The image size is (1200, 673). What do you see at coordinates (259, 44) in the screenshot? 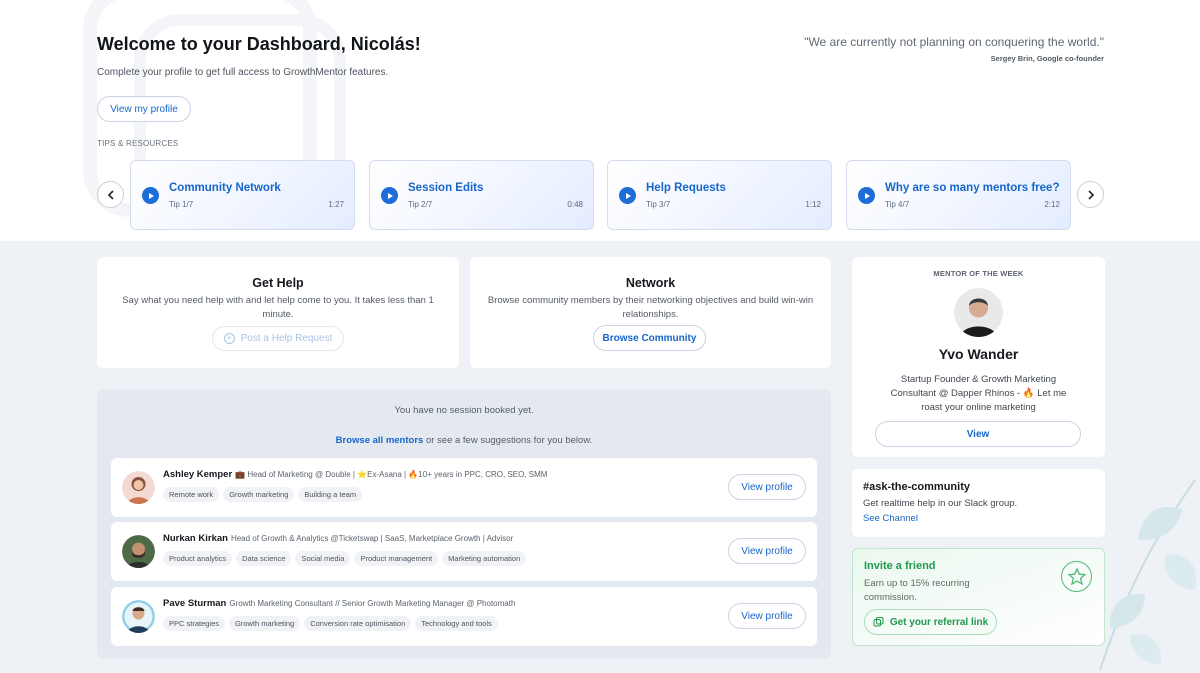
I see `page-title: Welcome to your Dashboard, Nicolás!` at bounding box center [259, 44].